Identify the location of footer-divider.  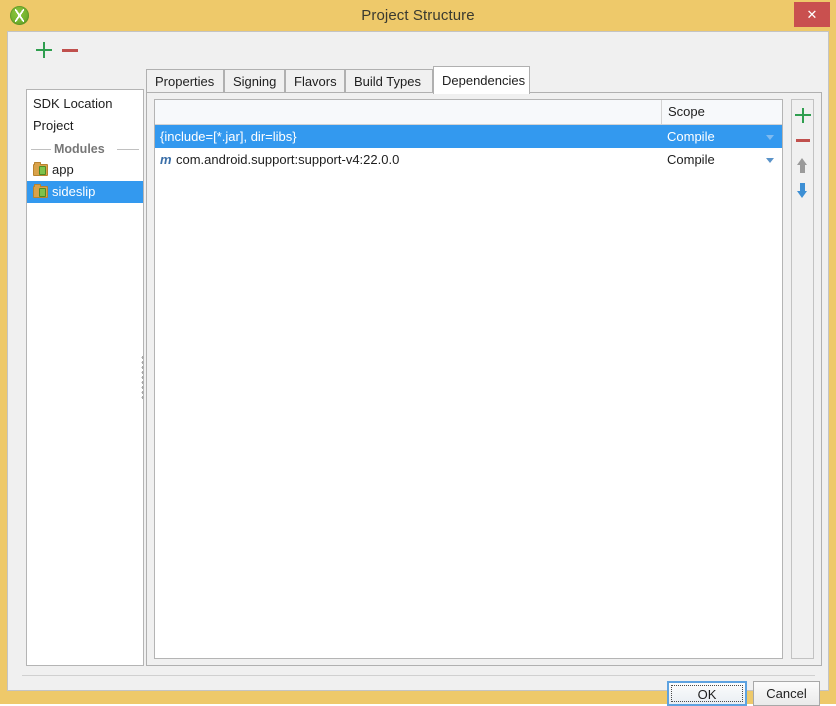
(418, 675).